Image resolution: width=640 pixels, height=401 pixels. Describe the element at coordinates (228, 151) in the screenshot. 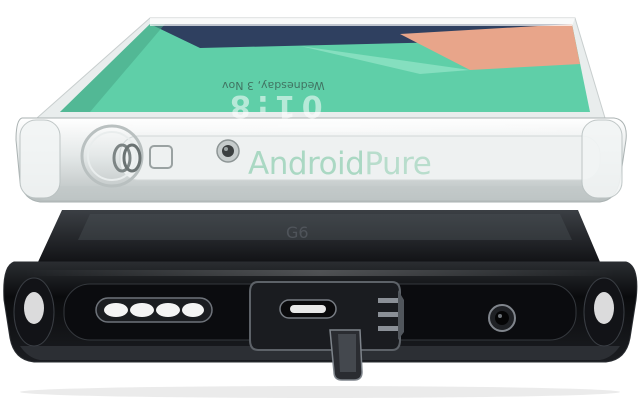

I see `headphone-jack-icon` at that location.